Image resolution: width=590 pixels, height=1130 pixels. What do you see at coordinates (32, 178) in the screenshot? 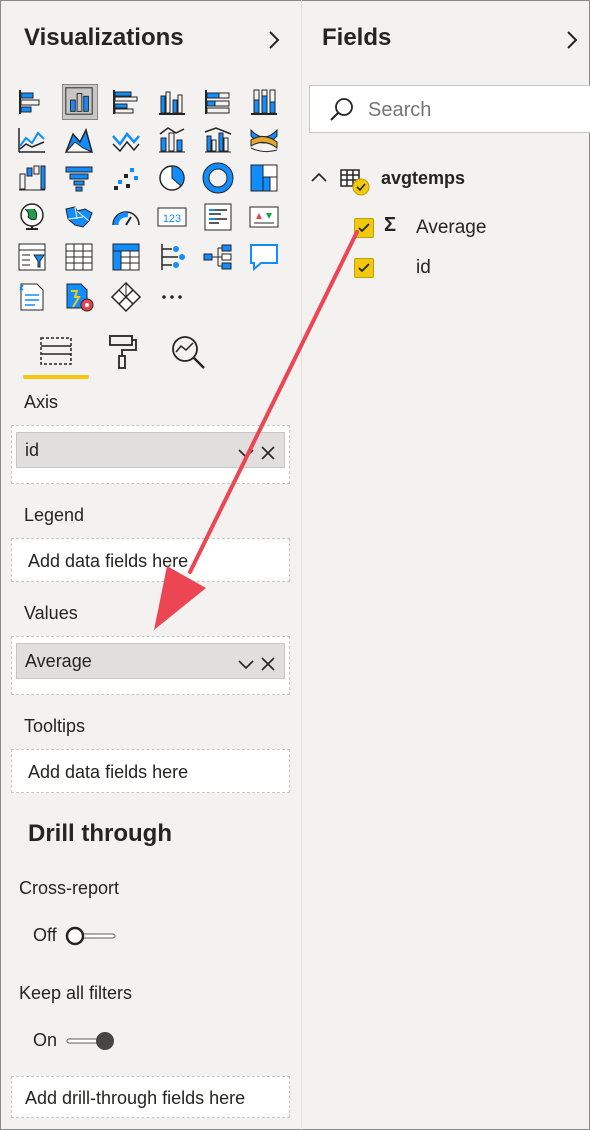
I see `waterfall-chart-icon` at bounding box center [32, 178].